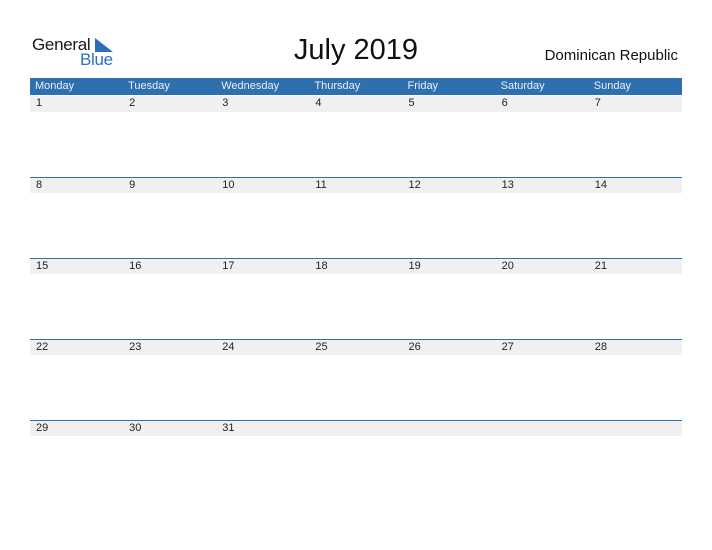 This screenshot has width=712, height=550. Describe the element at coordinates (39, 185) in the screenshot. I see `day-cell: 8` at that location.